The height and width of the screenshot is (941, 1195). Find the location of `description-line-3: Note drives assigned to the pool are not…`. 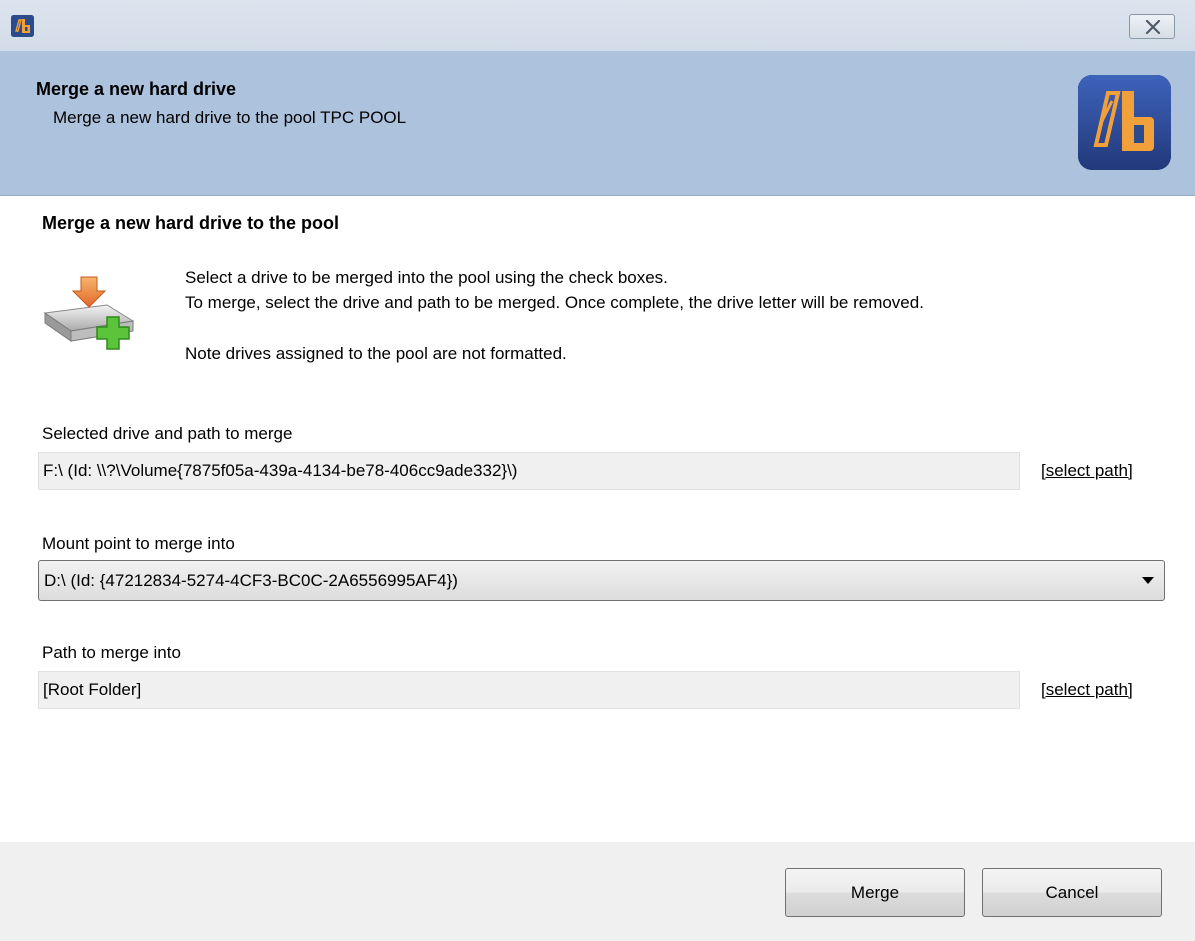

description-line-3: Note drives assigned to the pool are not… is located at coordinates (376, 353).